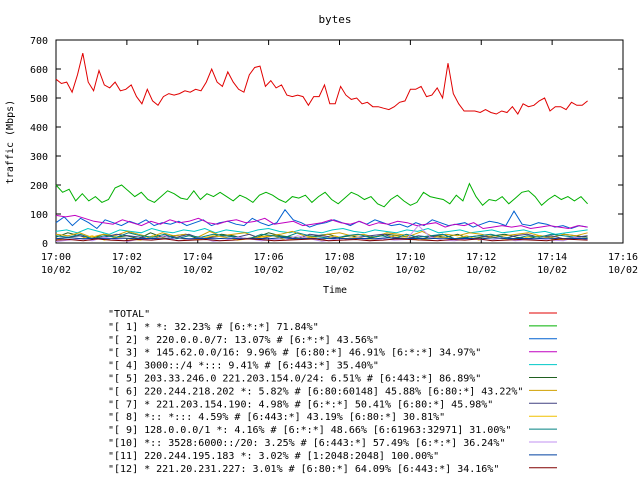 The height and width of the screenshot is (480, 640). What do you see at coordinates (129, 314) in the screenshot?
I see `legend-label-0: "TOTAL"` at bounding box center [129, 314].